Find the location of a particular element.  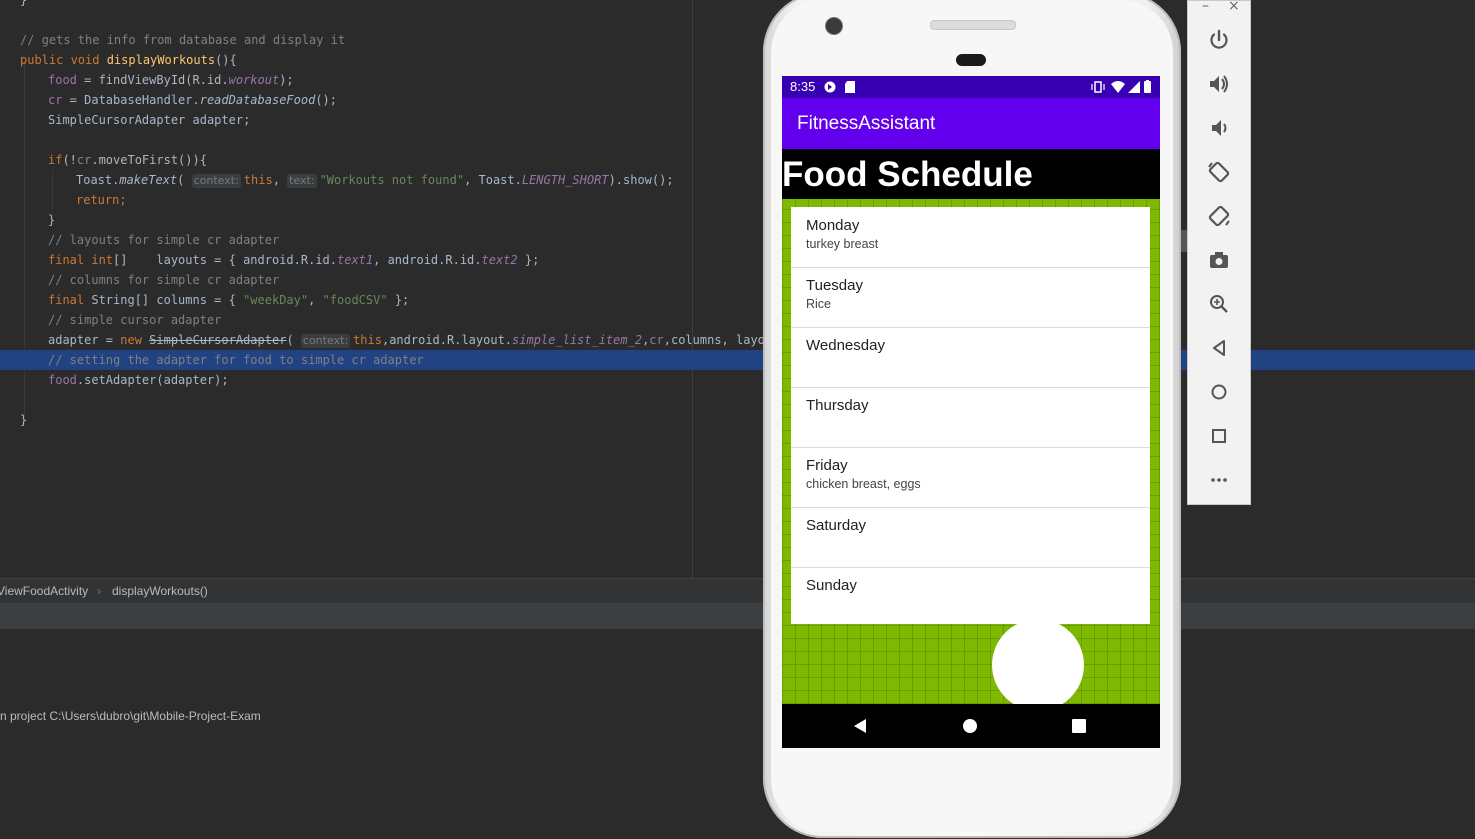

list-item-tuesday: Tuesday Rice is located at coordinates (970, 297).